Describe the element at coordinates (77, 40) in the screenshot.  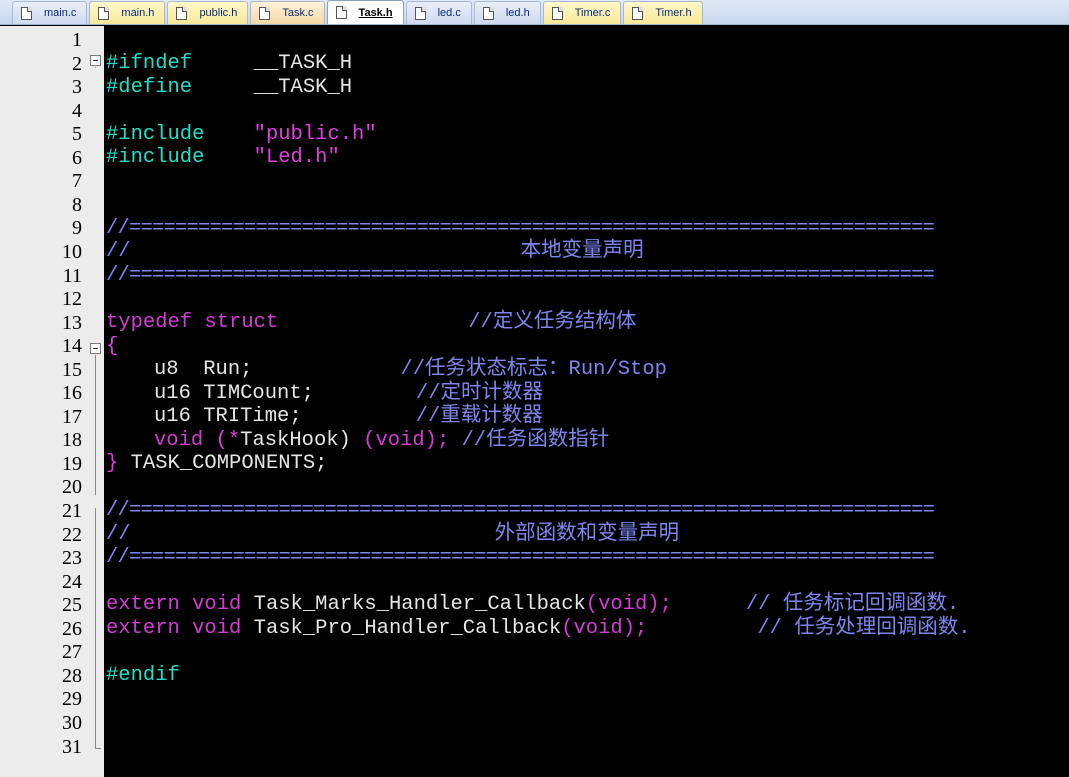
I see `line-number: 1` at that location.